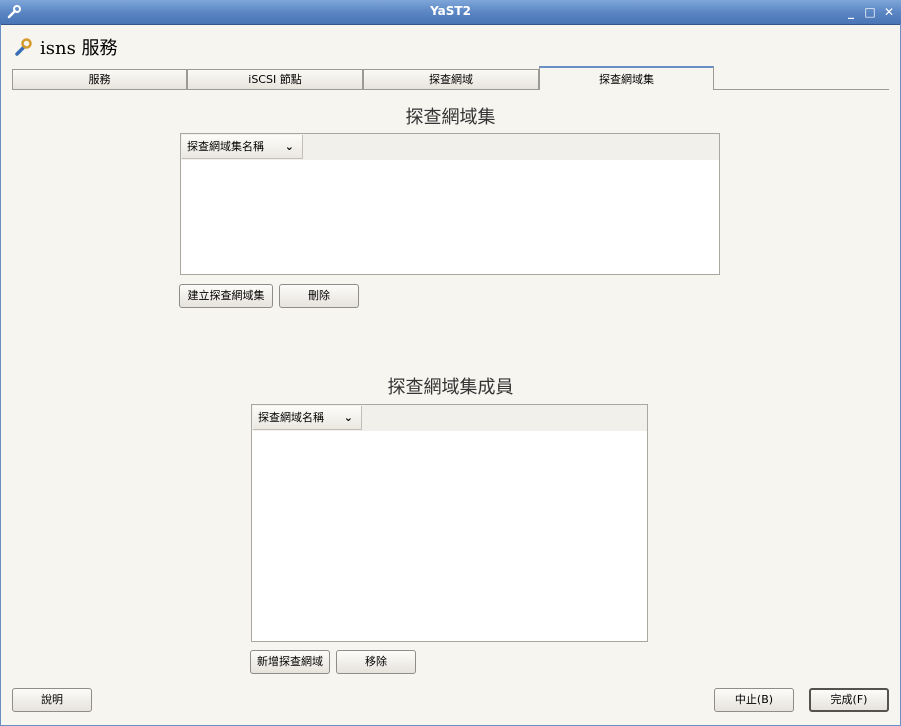 The height and width of the screenshot is (726, 901). Describe the element at coordinates (626, 78) in the screenshot. I see `tab-discovery-domain-sets: 探查網域集` at that location.